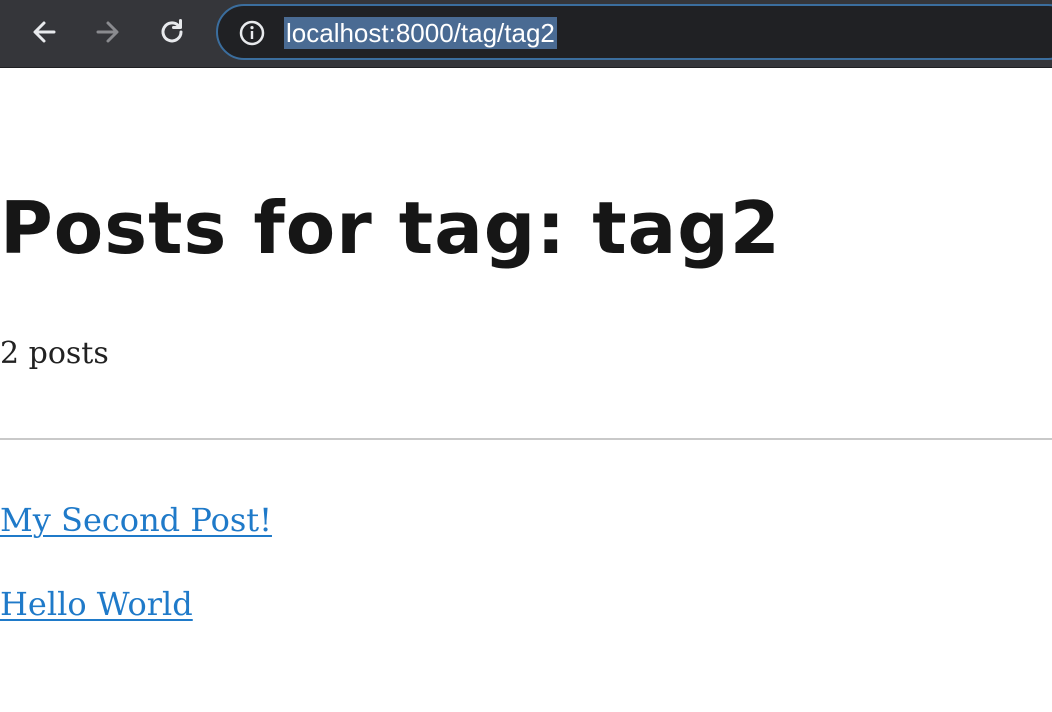 This screenshot has height=712, width=1052. I want to click on reload-button, so click(172, 32).